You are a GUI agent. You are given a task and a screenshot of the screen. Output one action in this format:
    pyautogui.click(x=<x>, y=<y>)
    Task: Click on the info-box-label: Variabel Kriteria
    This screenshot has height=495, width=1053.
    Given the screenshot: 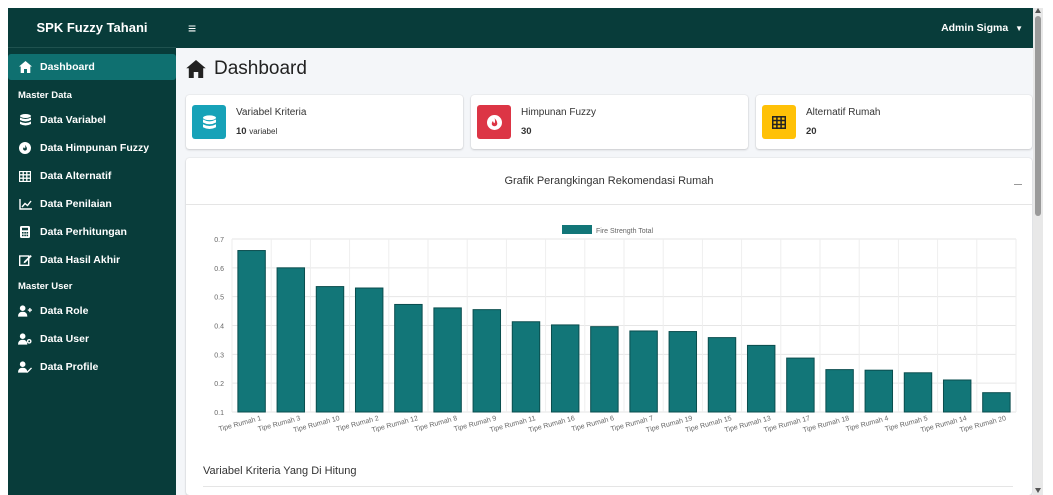 What is the action you would take?
    pyautogui.click(x=271, y=112)
    